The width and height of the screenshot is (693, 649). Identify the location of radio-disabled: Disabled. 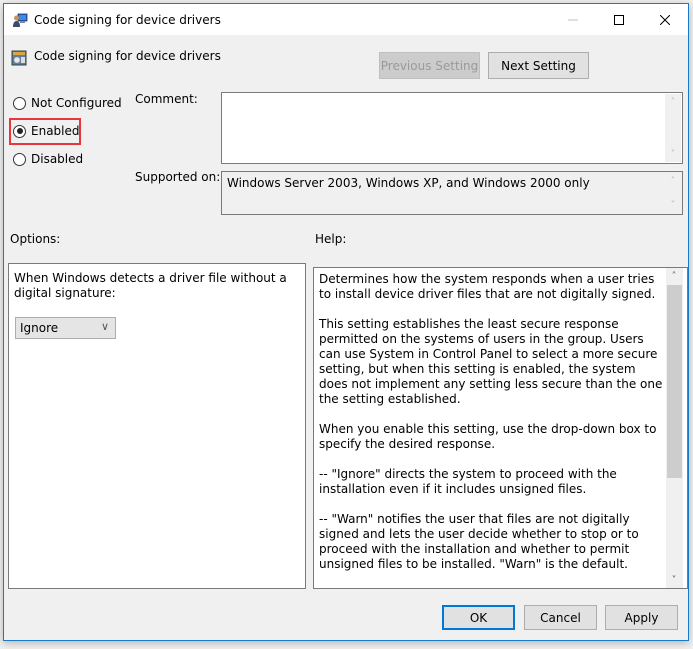
(48, 159).